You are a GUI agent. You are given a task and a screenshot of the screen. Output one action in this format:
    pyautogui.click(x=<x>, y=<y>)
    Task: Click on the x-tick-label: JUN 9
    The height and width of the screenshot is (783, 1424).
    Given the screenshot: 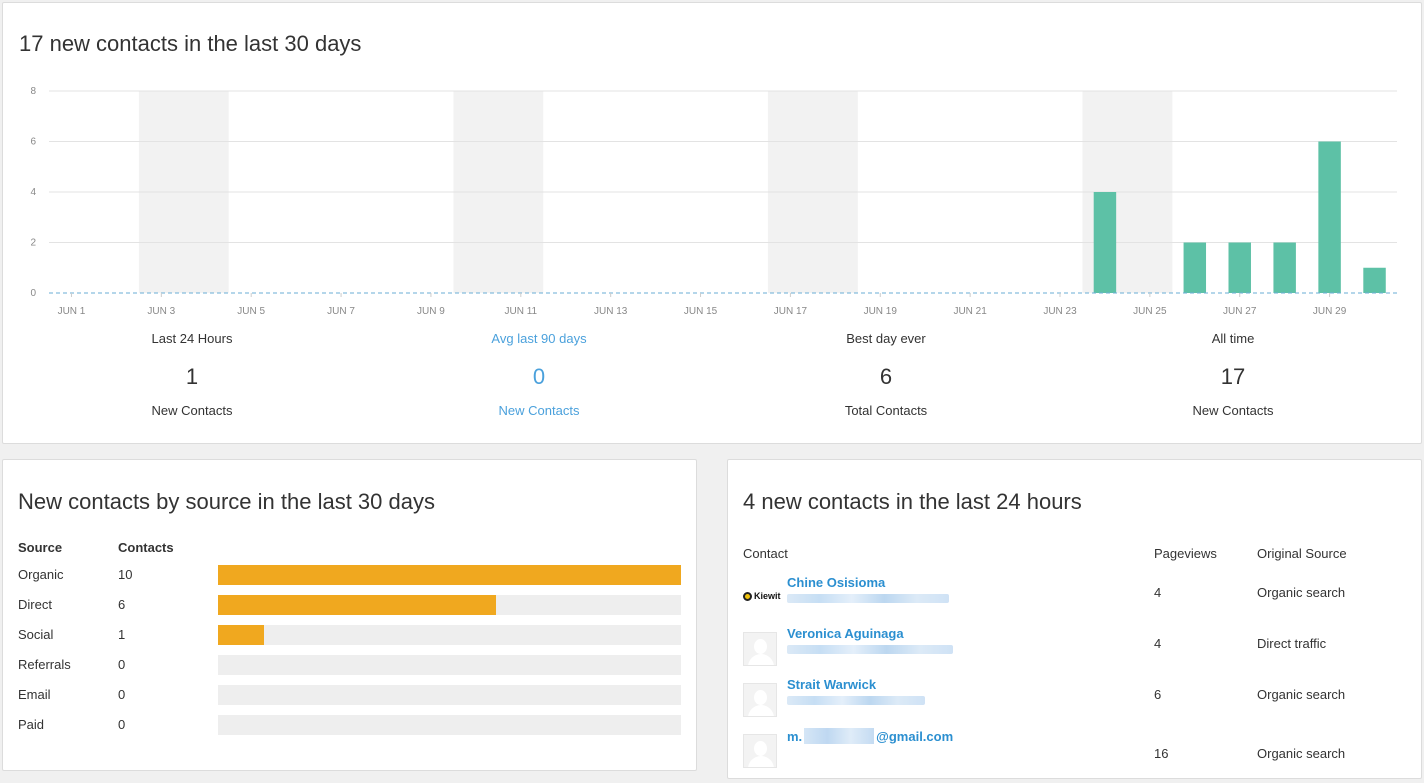 What is the action you would take?
    pyautogui.click(x=431, y=311)
    